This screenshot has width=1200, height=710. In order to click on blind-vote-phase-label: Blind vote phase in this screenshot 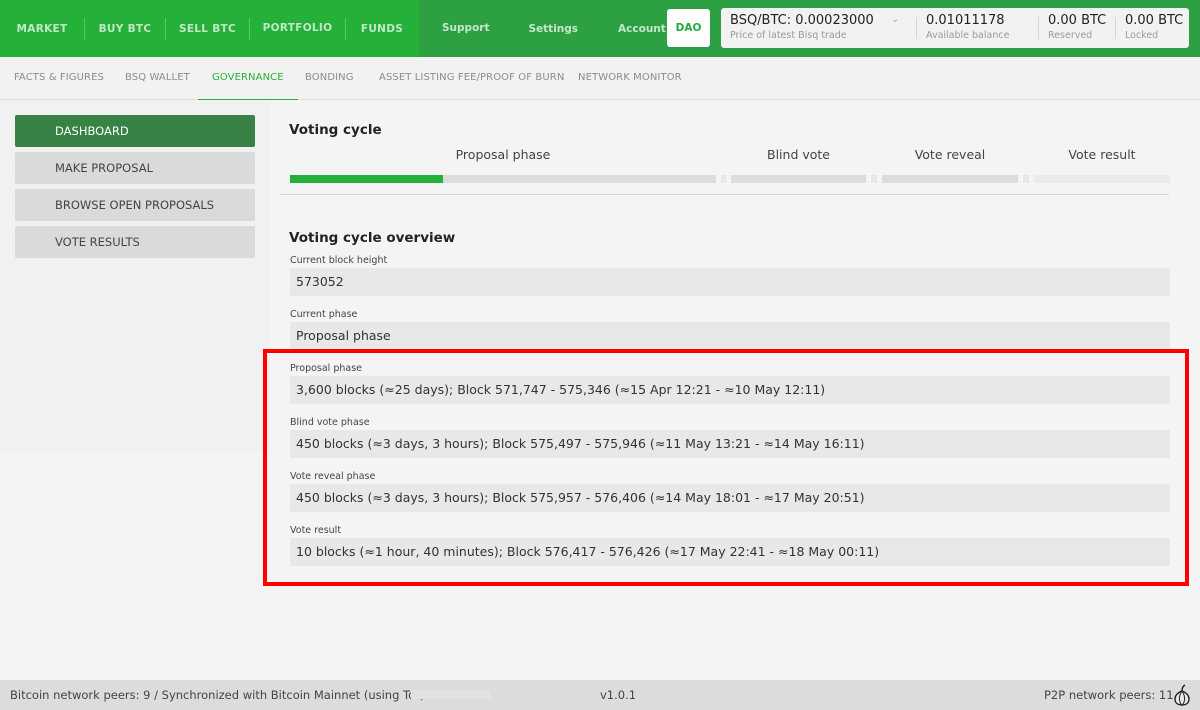, I will do `click(330, 422)`.